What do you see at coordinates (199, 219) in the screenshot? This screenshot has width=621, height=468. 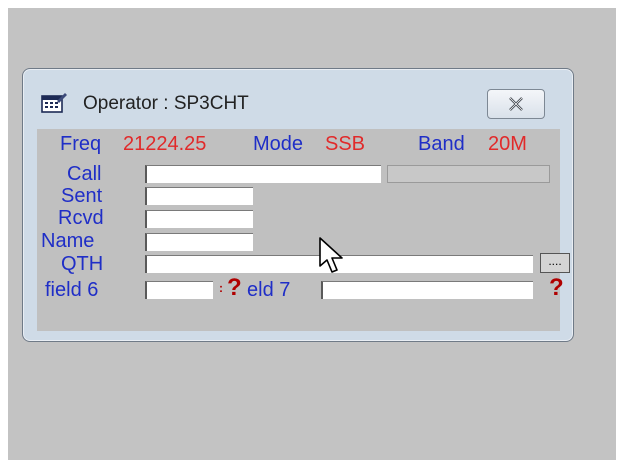 I see `rcvd-field` at bounding box center [199, 219].